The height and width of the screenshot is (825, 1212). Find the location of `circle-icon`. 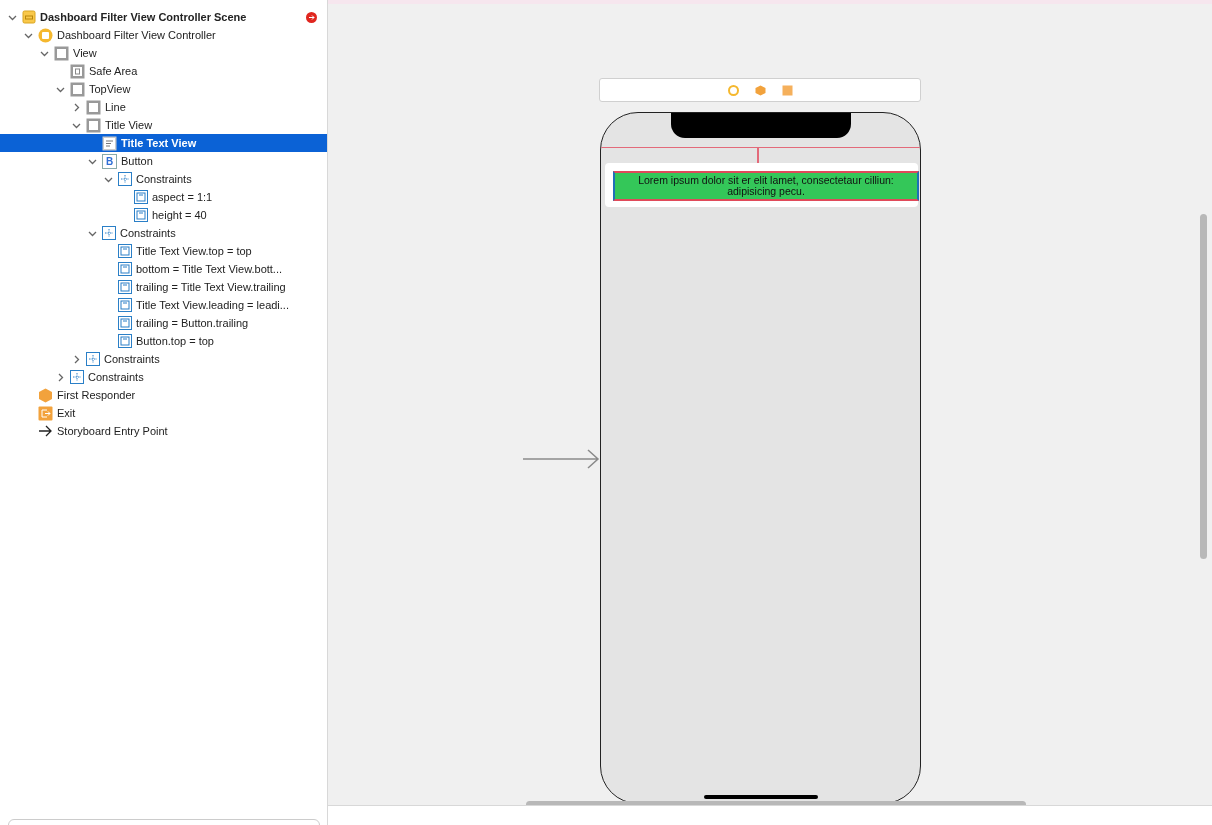

circle-icon is located at coordinates (45, 35).